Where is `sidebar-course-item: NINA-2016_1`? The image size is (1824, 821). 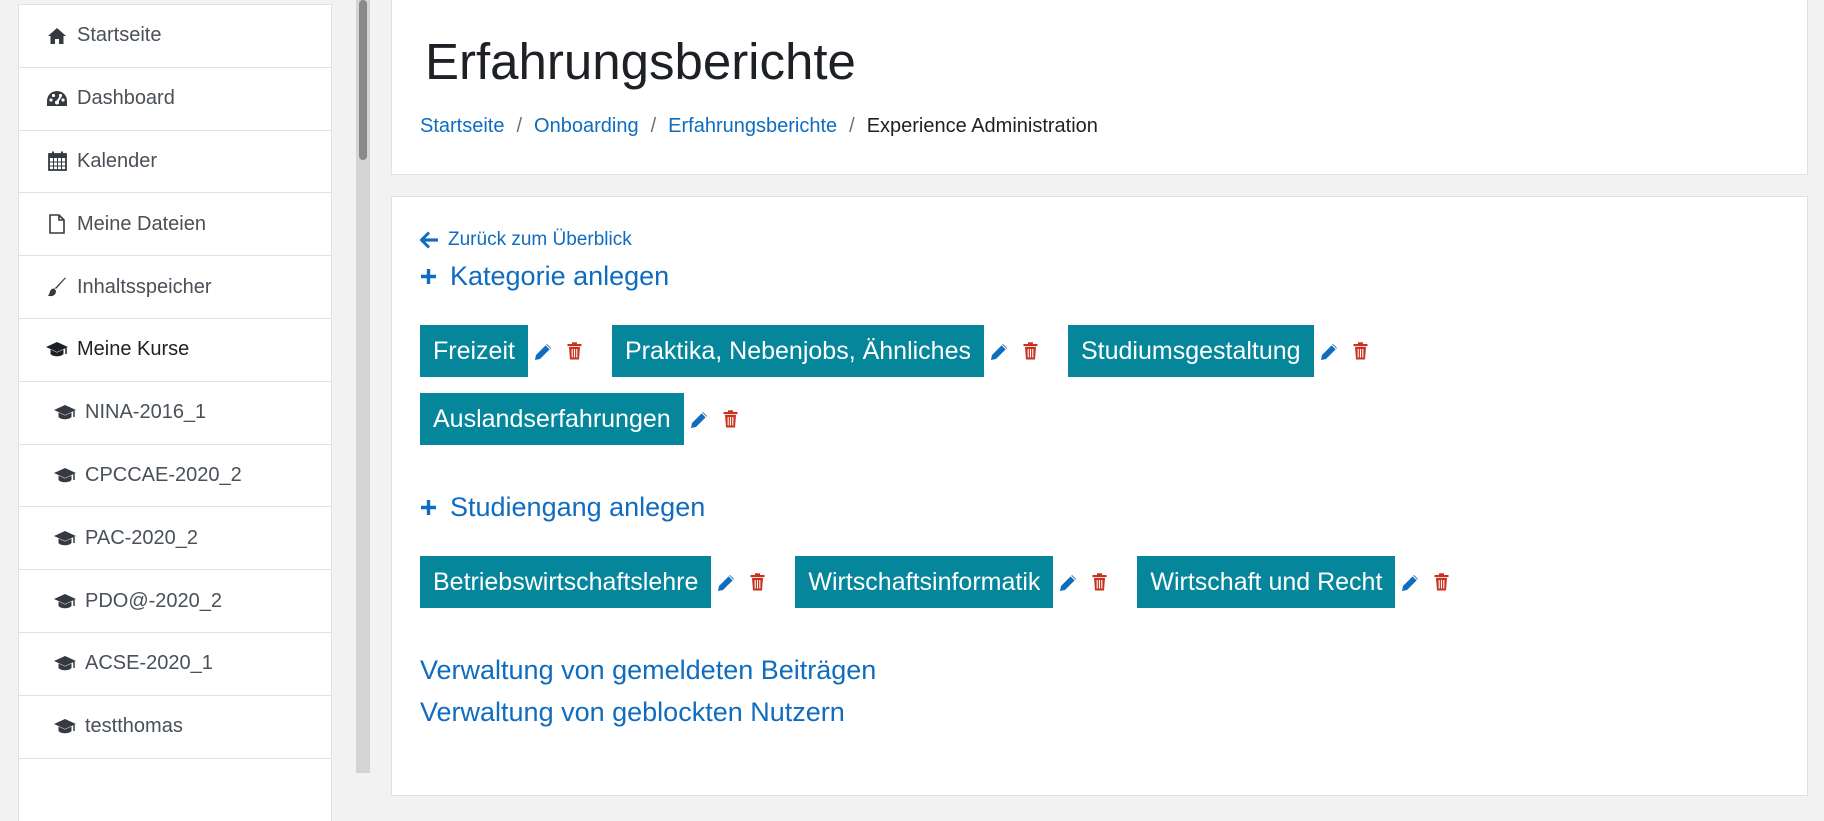
sidebar-course-item: NINA-2016_1 is located at coordinates (175, 413).